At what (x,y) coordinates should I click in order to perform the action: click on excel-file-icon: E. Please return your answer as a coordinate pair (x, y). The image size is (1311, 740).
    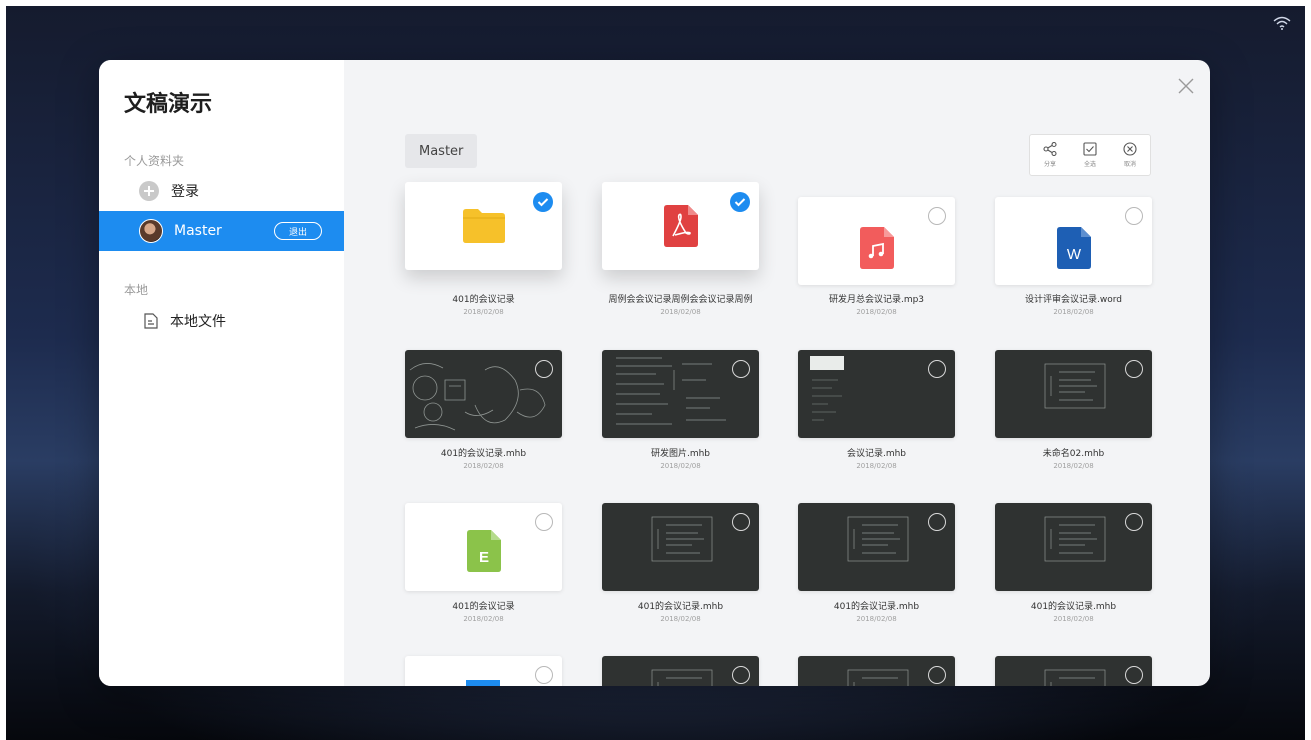
    Looking at the image, I should click on (483, 551).